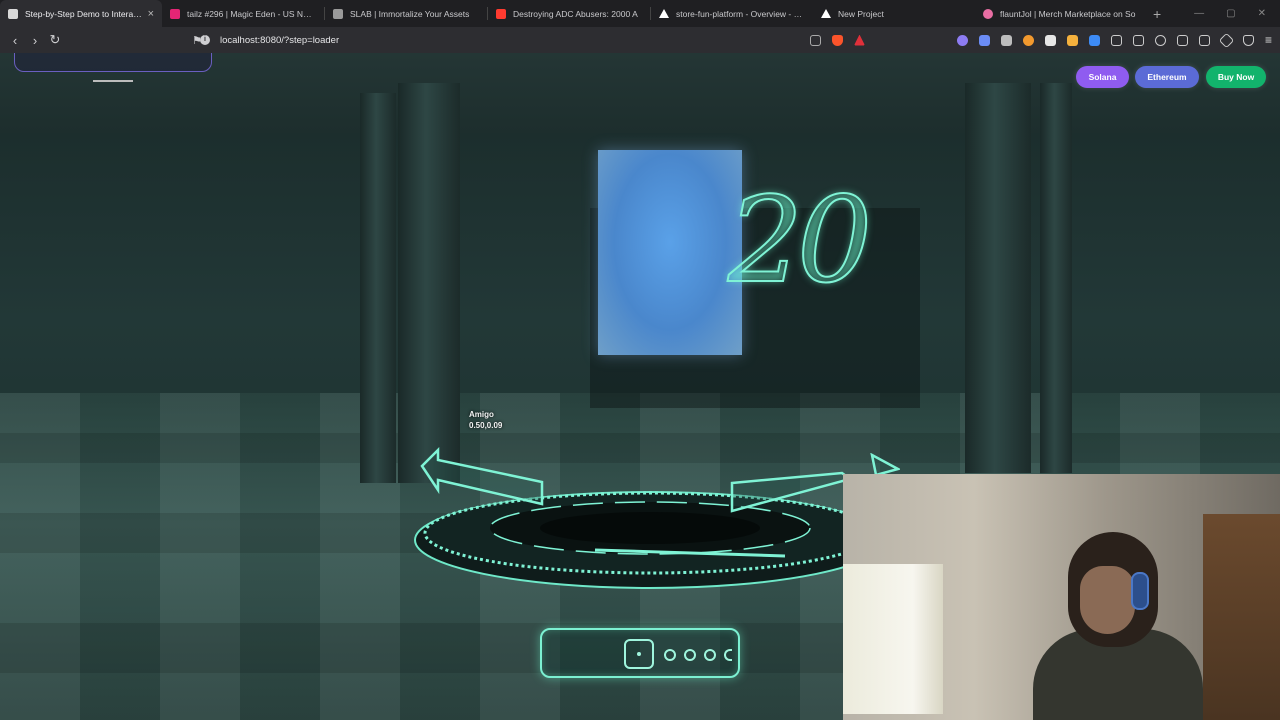 The height and width of the screenshot is (720, 1280). What do you see at coordinates (35, 40) in the screenshot?
I see `forward-icon: ›` at bounding box center [35, 40].